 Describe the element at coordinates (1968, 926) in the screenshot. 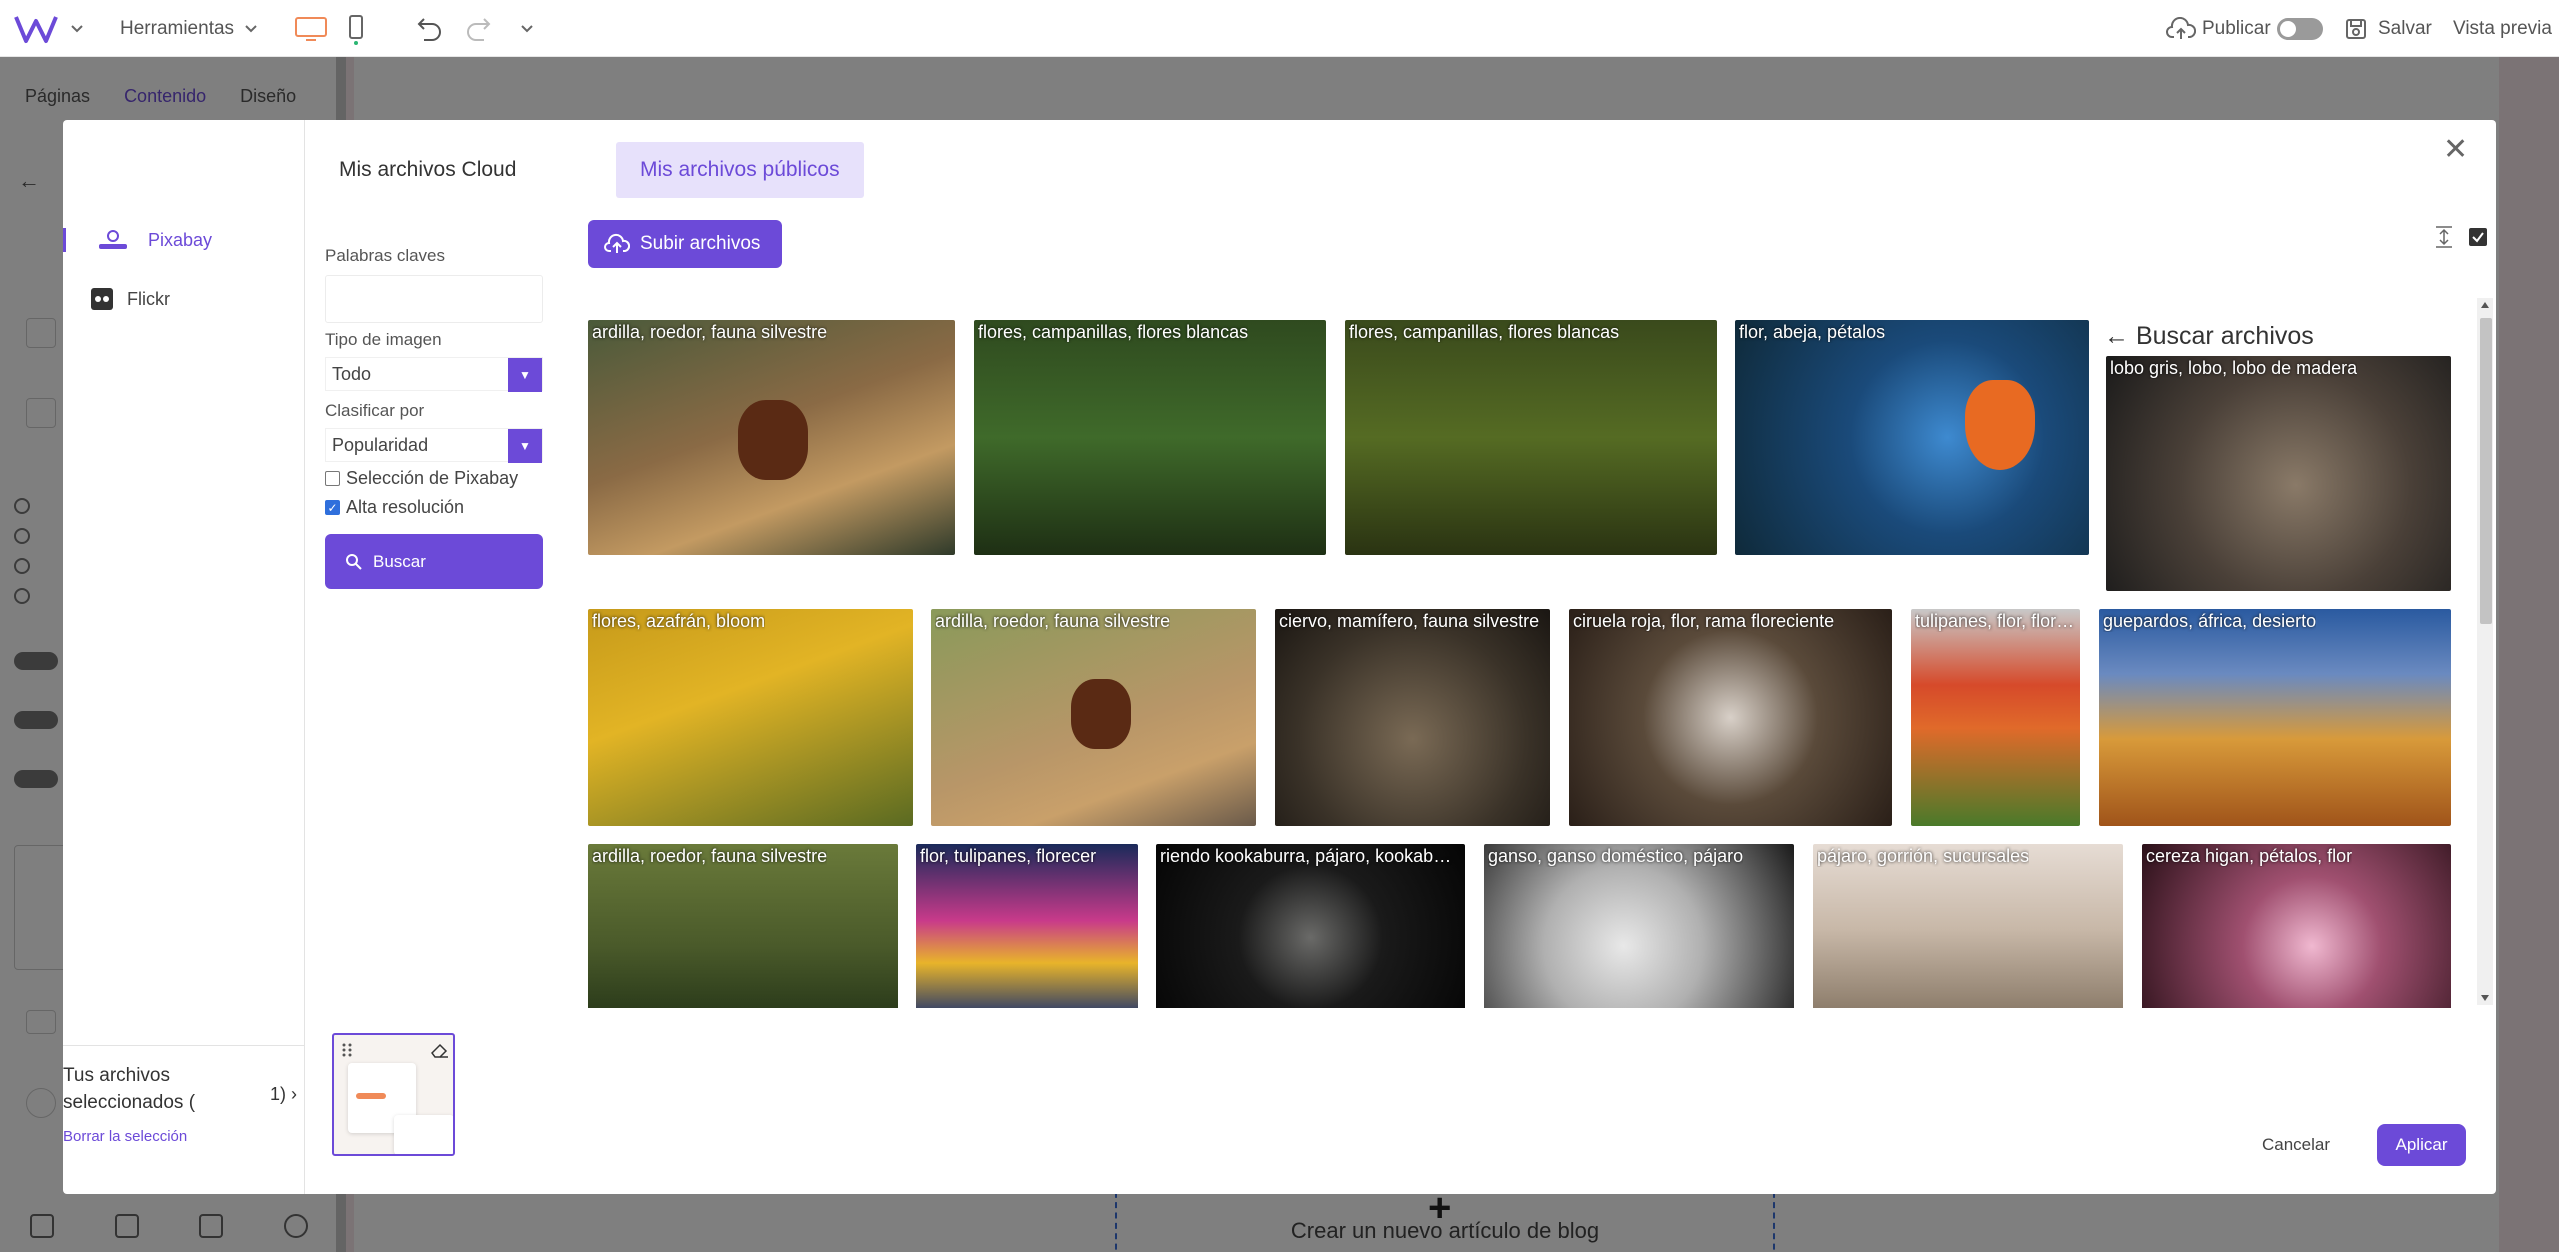

I see `gallery-image: pájaro, gorrión, sucursales` at that location.